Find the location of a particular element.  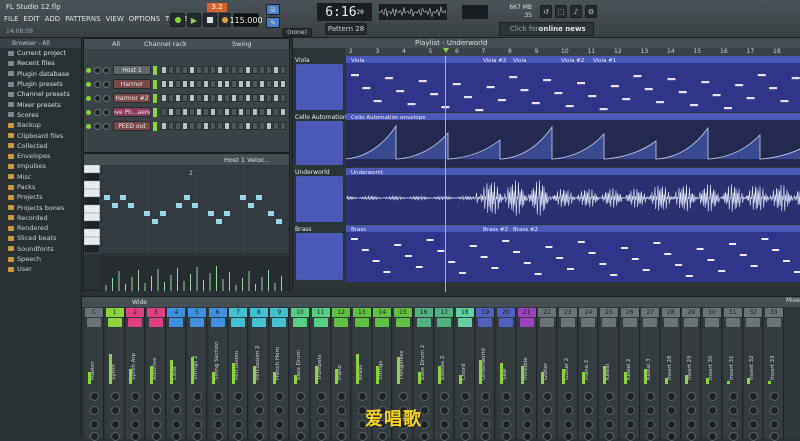

step-sequencer is located at coordinates (224, 70).